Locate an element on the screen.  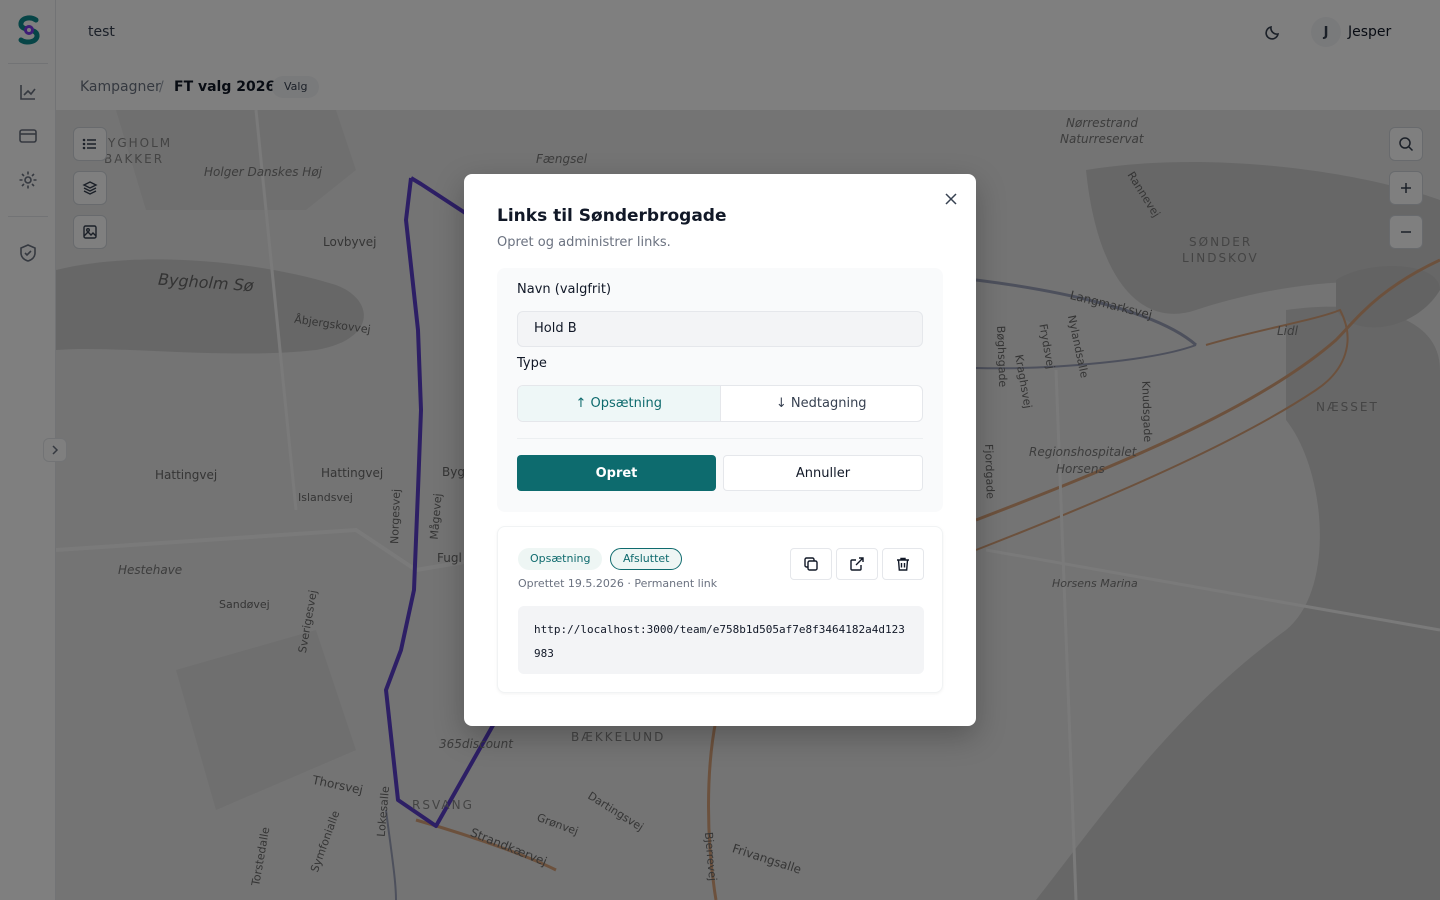
open-link-button is located at coordinates (857, 564).